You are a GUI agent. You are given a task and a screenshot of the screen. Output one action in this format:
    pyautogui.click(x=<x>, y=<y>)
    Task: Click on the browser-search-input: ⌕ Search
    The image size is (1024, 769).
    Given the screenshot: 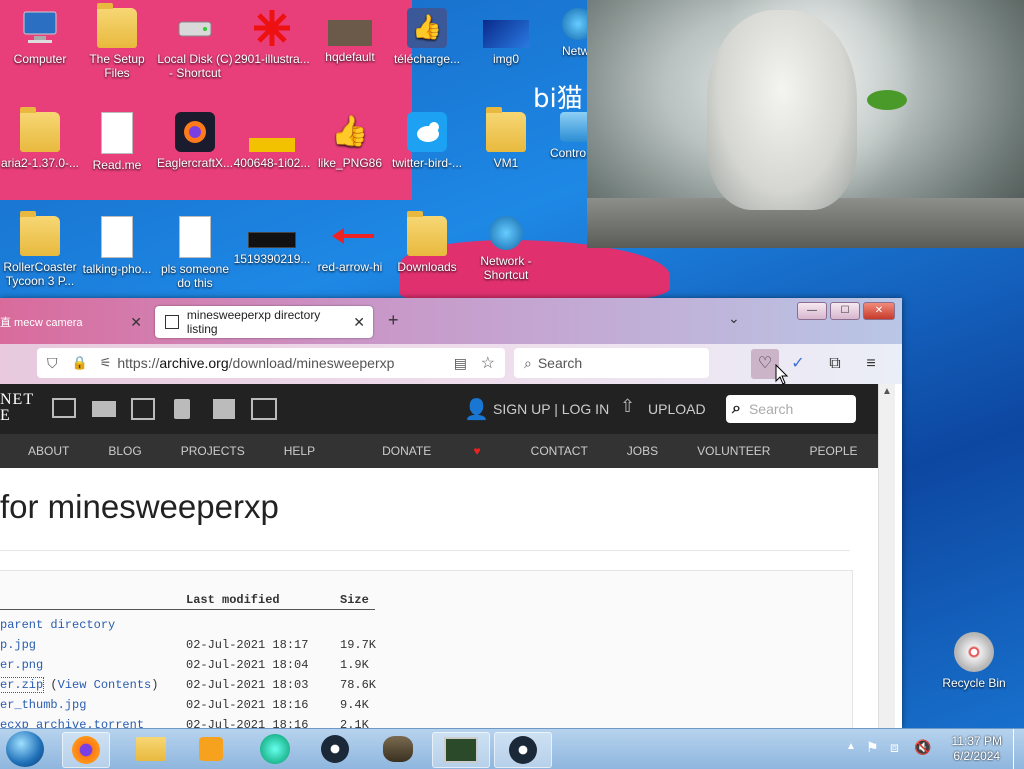 What is the action you would take?
    pyautogui.click(x=611, y=363)
    